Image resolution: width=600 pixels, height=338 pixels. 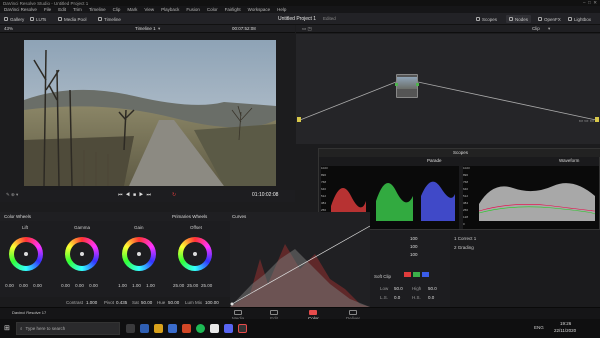 What do you see at coordinates (212, 9) in the screenshot?
I see `menu-item: Color` at bounding box center [212, 9].